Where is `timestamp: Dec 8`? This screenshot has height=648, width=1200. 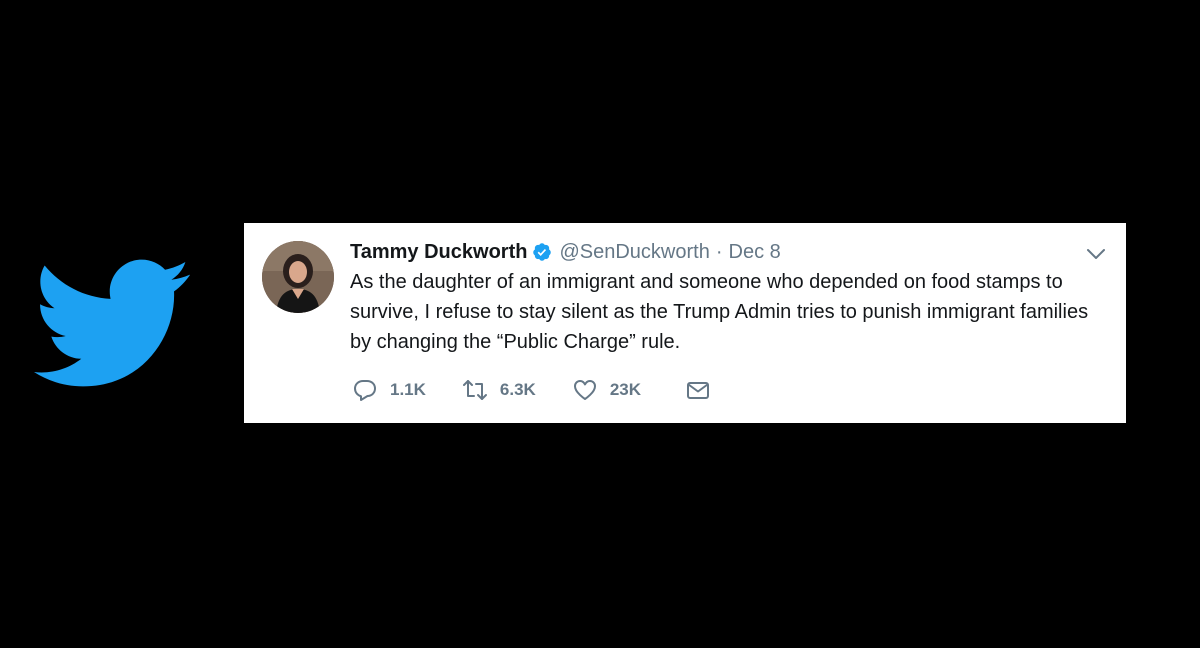 timestamp: Dec 8 is located at coordinates (755, 252).